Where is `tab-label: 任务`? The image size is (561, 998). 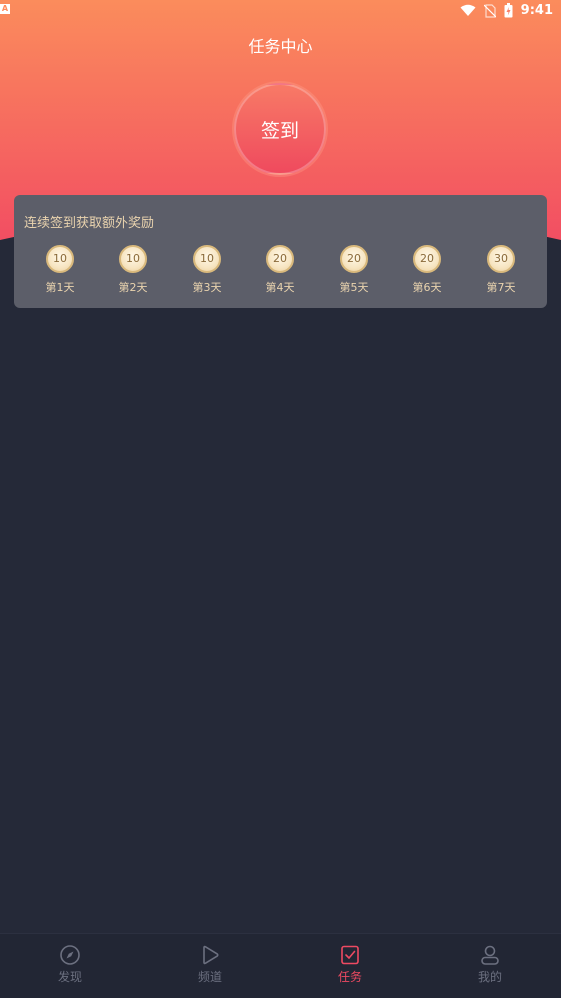 tab-label: 任务 is located at coordinates (349, 977).